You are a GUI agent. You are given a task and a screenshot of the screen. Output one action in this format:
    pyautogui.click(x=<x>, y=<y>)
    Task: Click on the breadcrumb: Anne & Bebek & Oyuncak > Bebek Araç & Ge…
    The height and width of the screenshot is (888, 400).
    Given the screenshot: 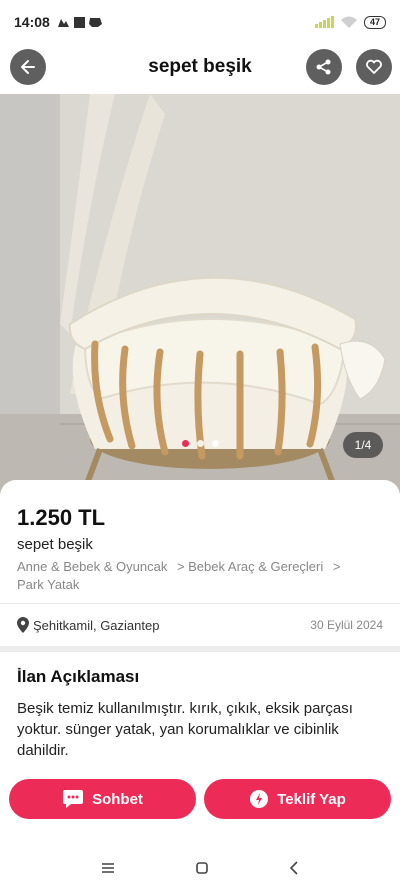 What is the action you would take?
    pyautogui.click(x=182, y=576)
    